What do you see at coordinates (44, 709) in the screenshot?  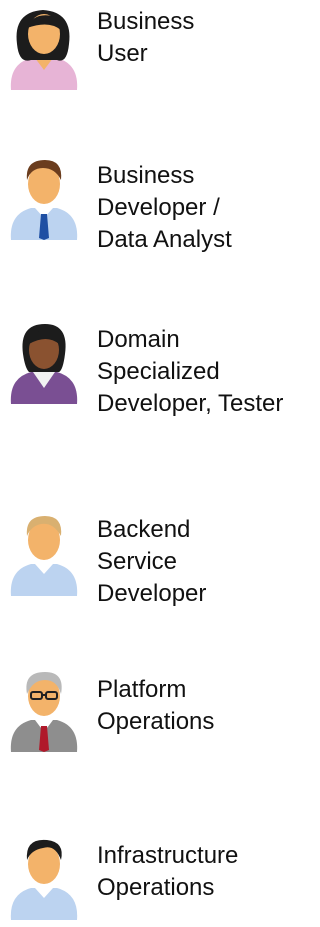 I see `platform-operations-icon` at bounding box center [44, 709].